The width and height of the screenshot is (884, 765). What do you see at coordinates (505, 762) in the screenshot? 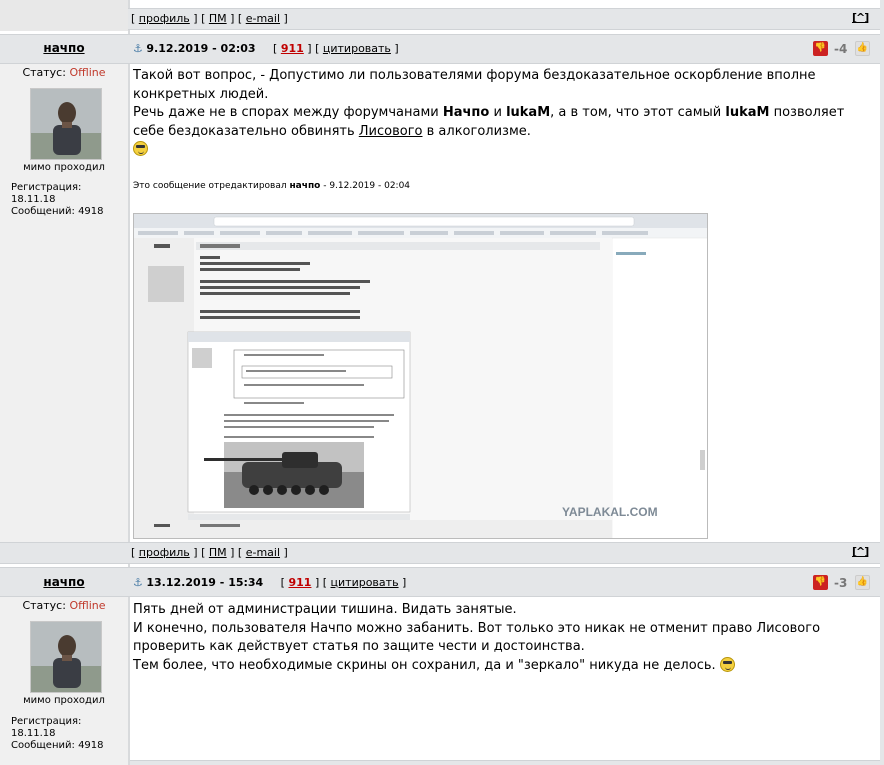
I see `post2-footer-bar` at bounding box center [505, 762].